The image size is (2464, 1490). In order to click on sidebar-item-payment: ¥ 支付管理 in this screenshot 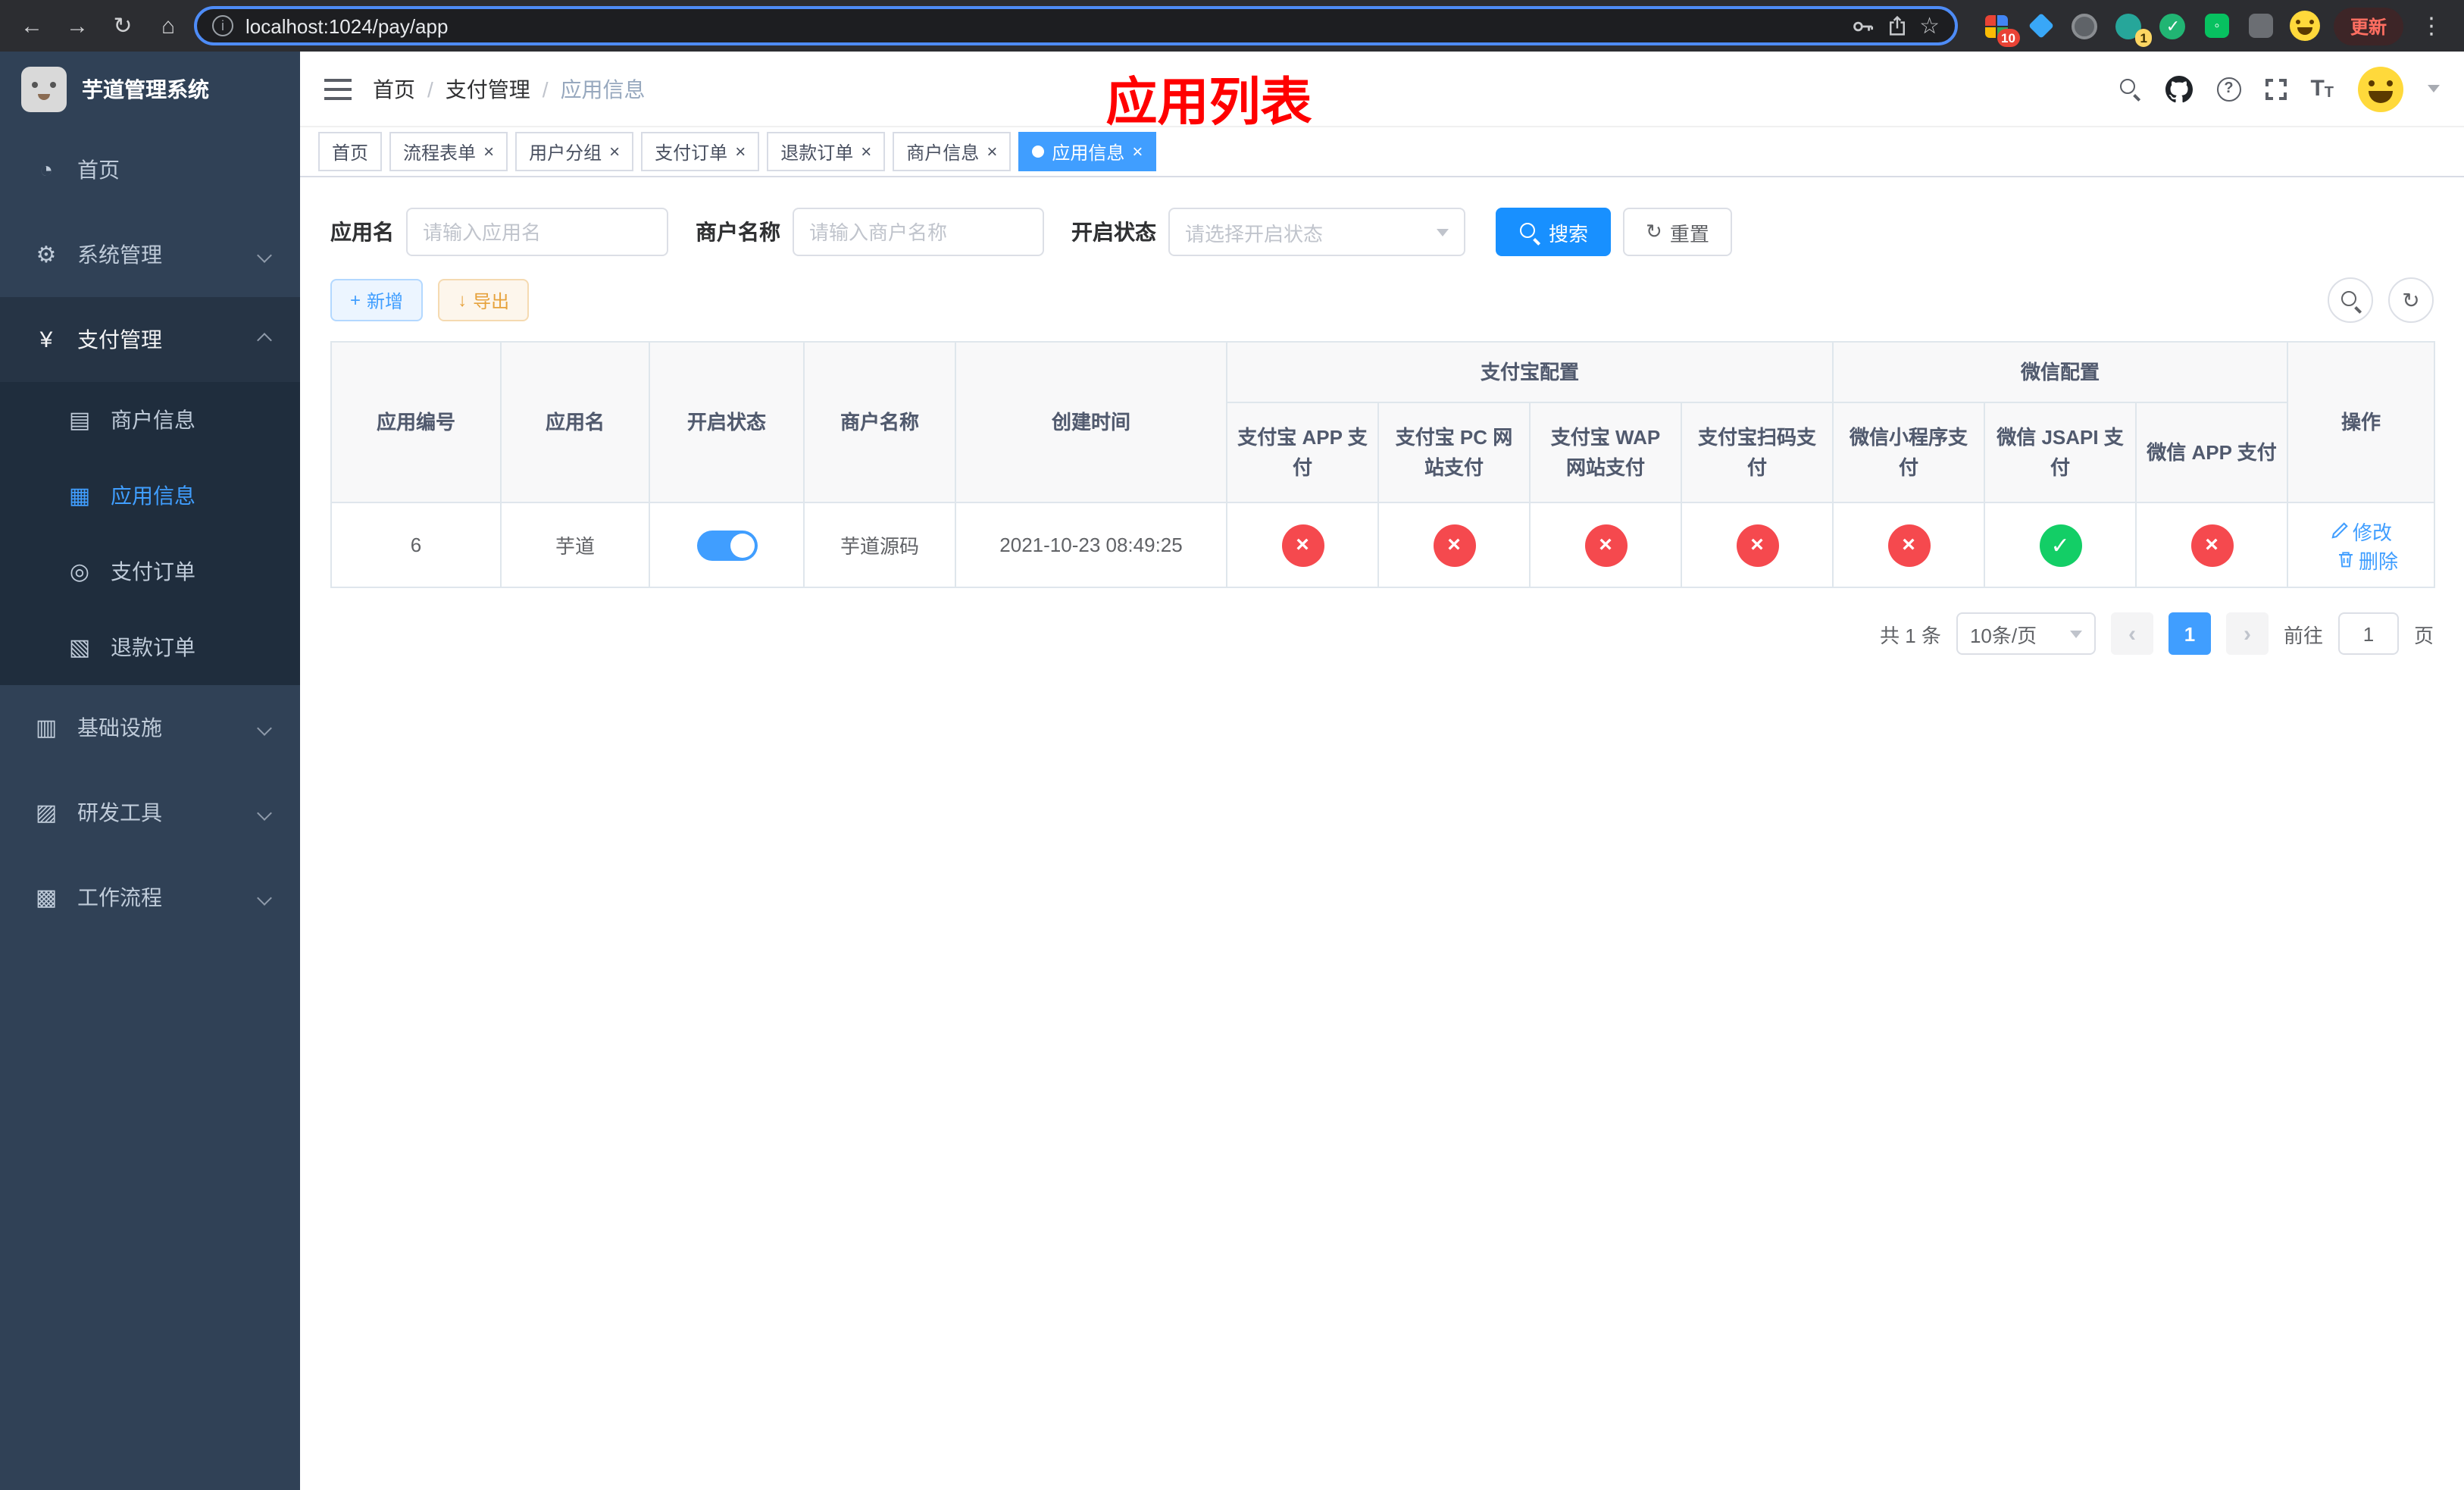, I will do `click(150, 340)`.